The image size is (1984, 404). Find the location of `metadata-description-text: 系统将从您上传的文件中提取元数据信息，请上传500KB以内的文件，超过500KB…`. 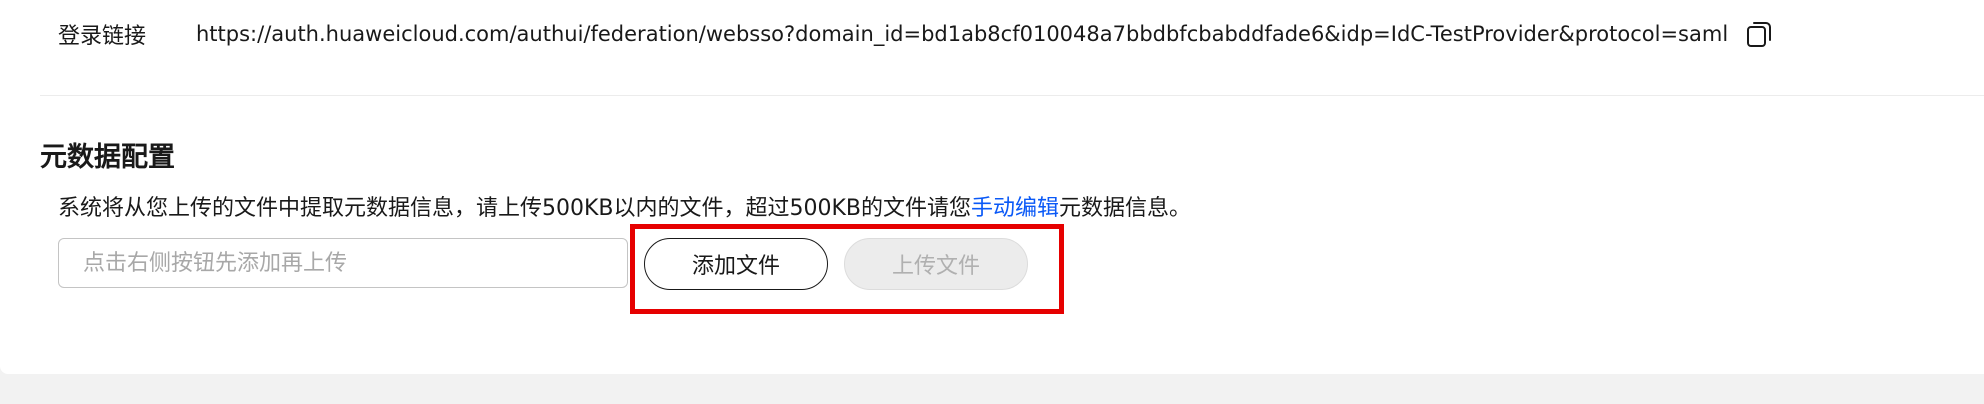

metadata-description-text: 系统将从您上传的文件中提取元数据信息，请上传500KB以内的文件，超过500KB… is located at coordinates (515, 208).